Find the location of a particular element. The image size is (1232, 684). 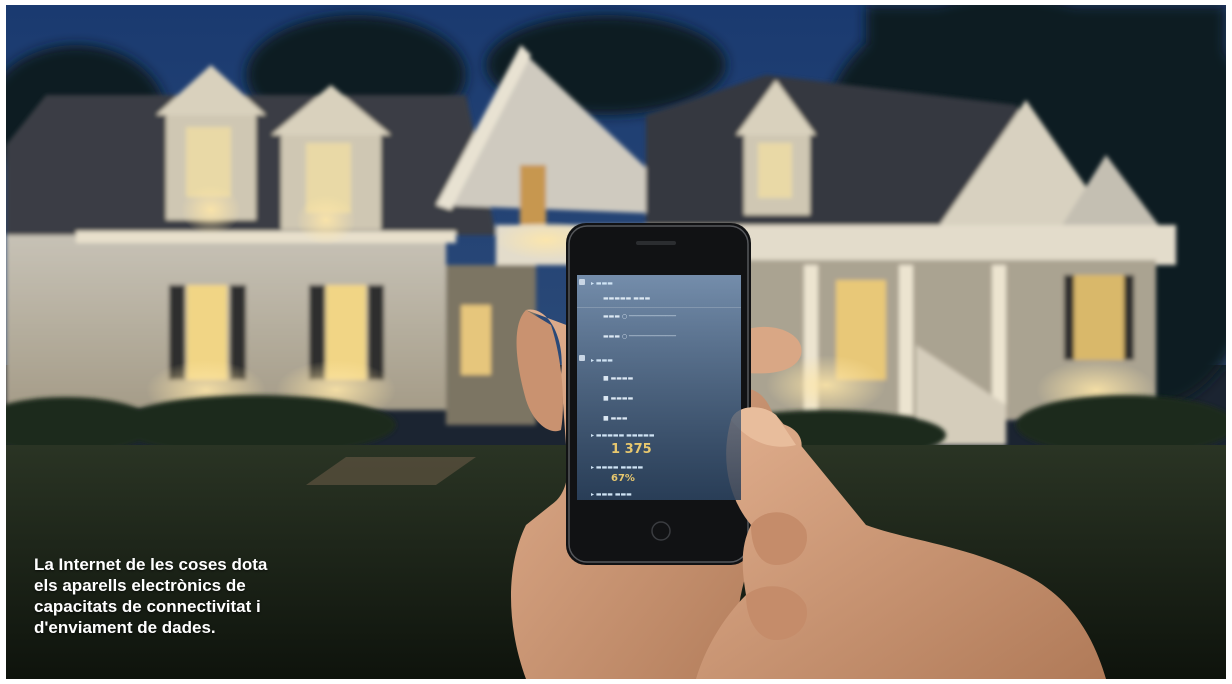

screen-item: ▬▬▬▬▬ ▬▬▬ is located at coordinates (672, 298).